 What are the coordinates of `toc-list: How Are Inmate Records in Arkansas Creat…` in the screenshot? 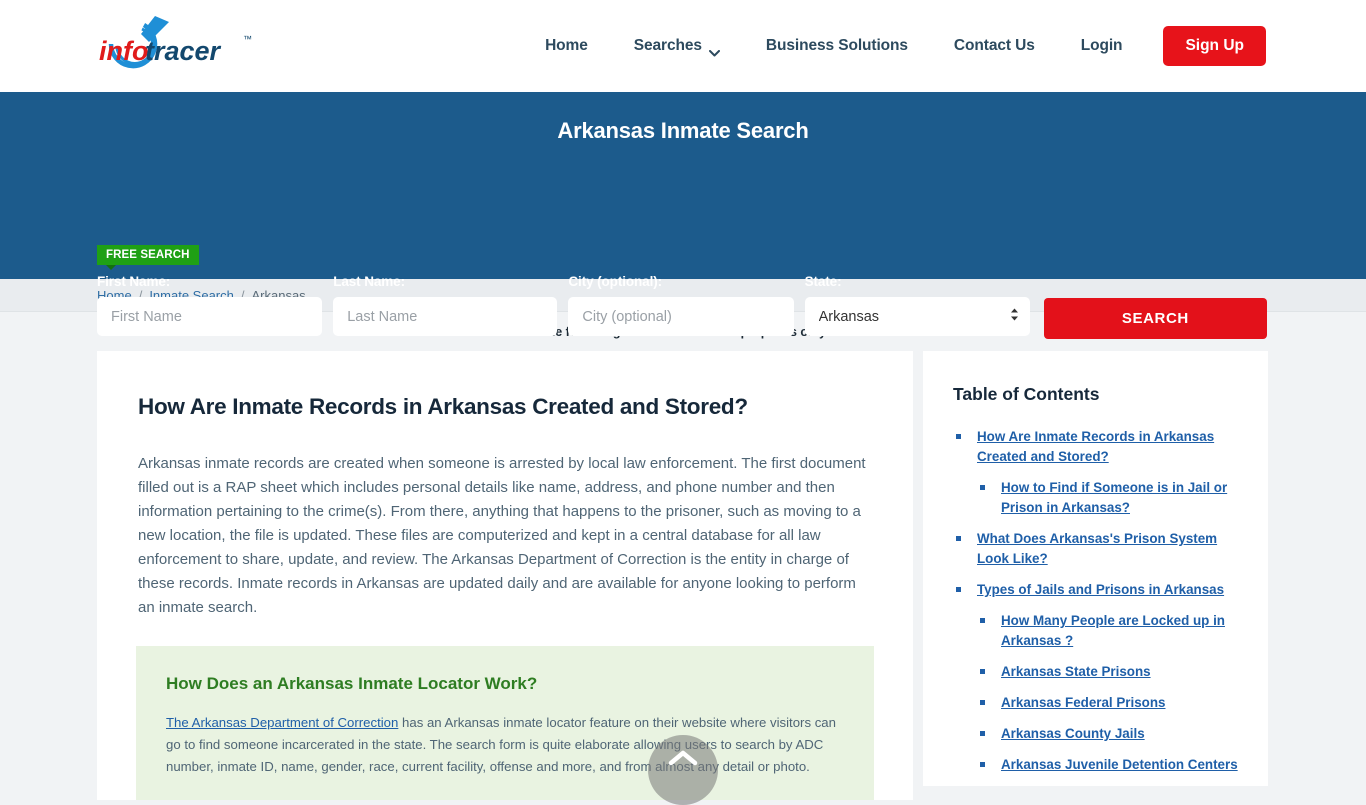 It's located at (1095, 601).